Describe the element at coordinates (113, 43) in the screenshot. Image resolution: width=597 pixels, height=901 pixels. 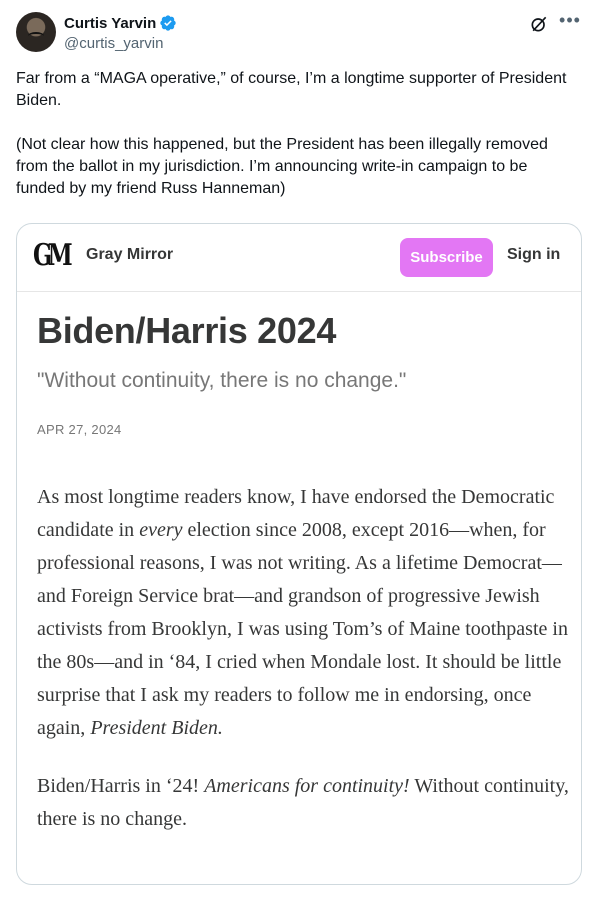
I see `author-handle: @curtis_yarvin` at that location.